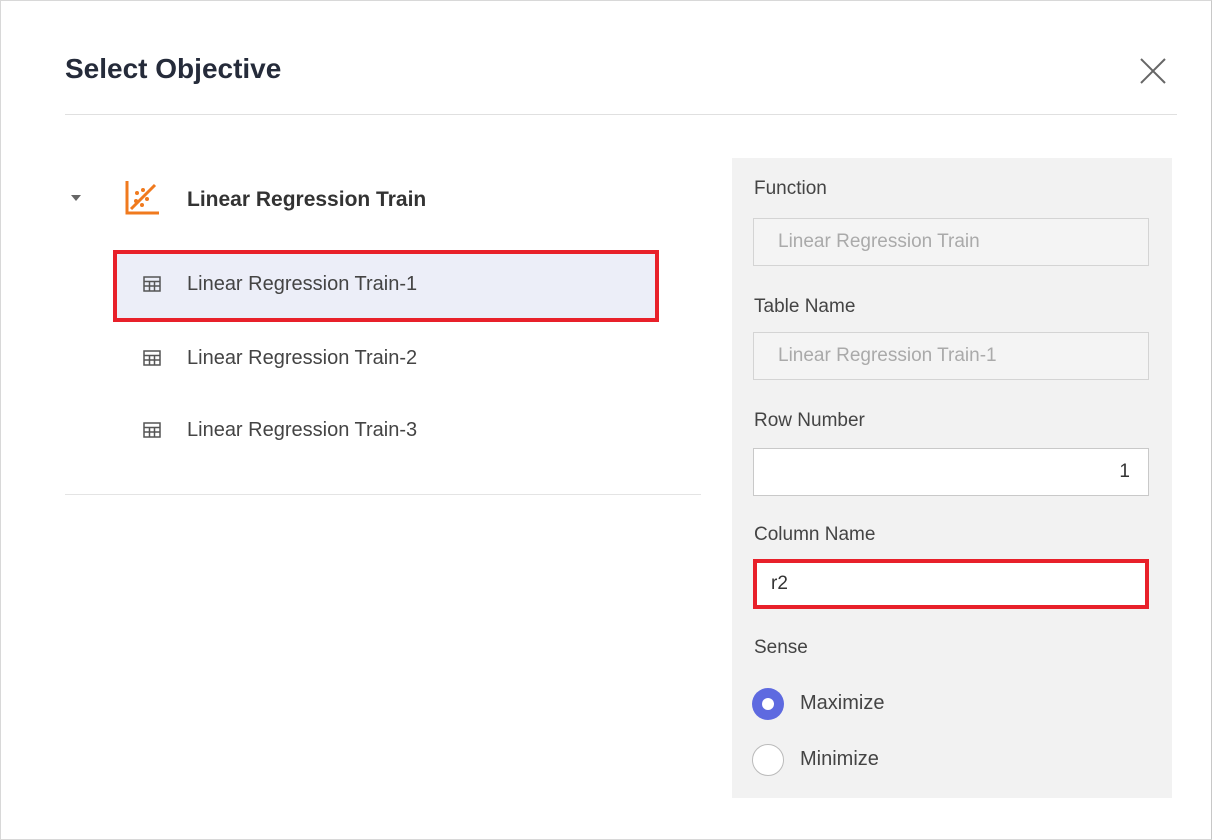  What do you see at coordinates (790, 188) in the screenshot?
I see `function-label: Function` at bounding box center [790, 188].